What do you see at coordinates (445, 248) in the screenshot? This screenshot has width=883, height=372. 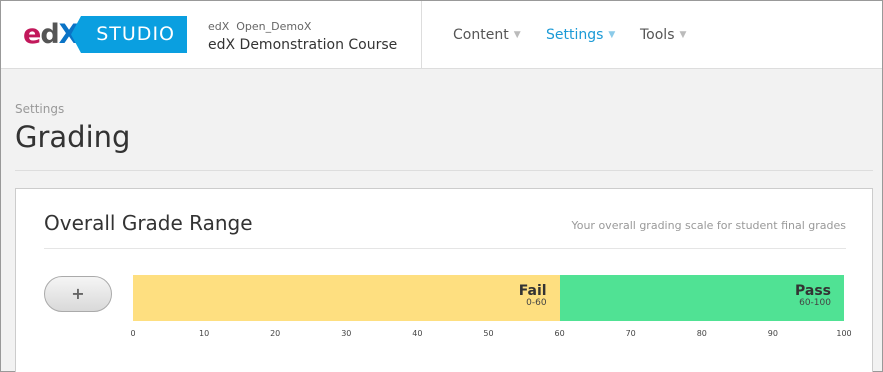 I see `panel-divider` at bounding box center [445, 248].